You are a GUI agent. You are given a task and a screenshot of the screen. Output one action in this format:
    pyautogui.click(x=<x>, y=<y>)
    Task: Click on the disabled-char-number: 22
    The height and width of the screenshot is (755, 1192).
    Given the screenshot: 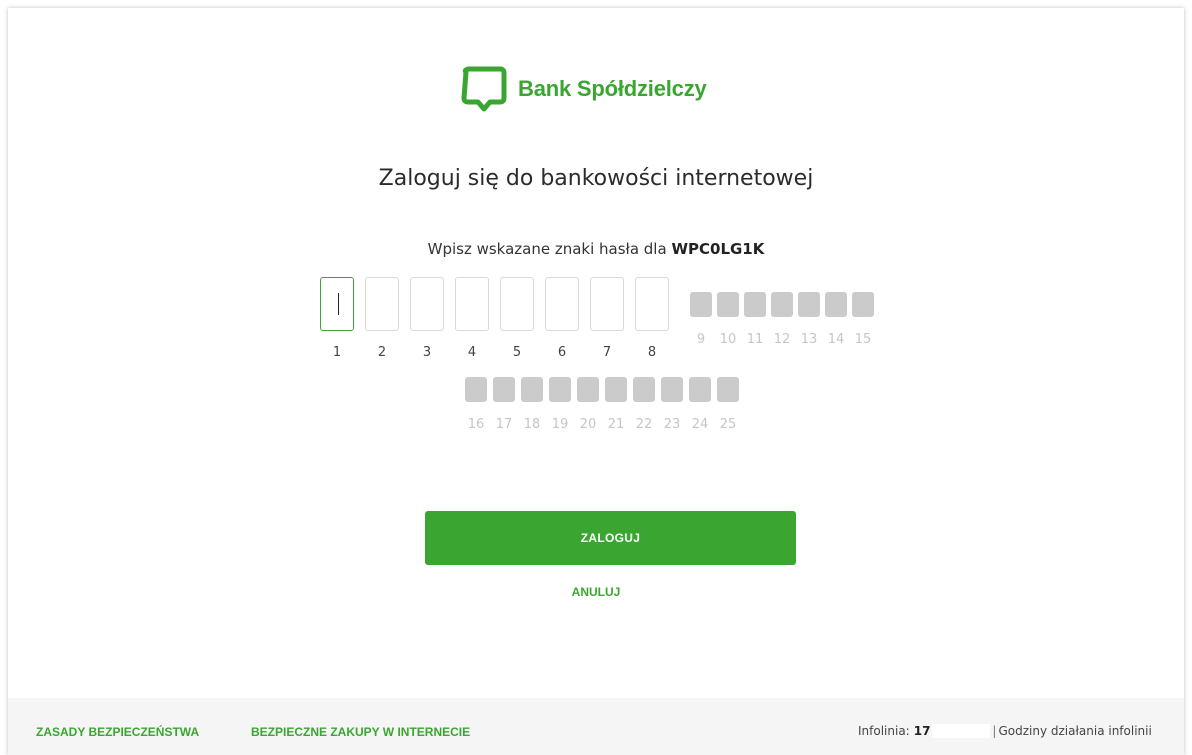 What is the action you would take?
    pyautogui.click(x=644, y=424)
    